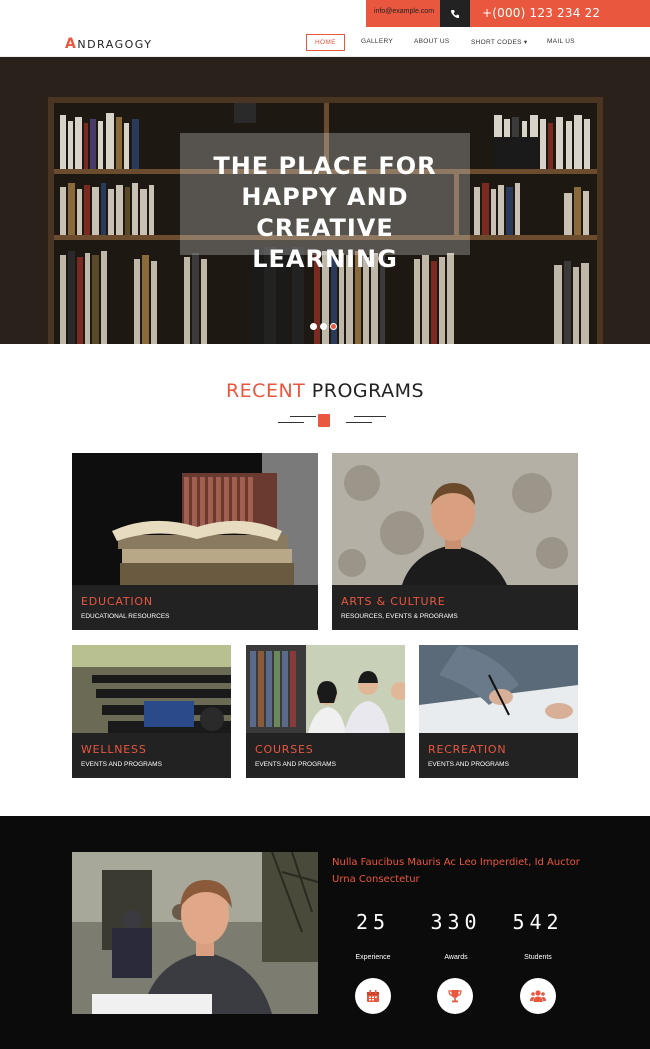 Image resolution: width=650 pixels, height=1049 pixels. What do you see at coordinates (455, 519) in the screenshot?
I see `arts-culture-image` at bounding box center [455, 519].